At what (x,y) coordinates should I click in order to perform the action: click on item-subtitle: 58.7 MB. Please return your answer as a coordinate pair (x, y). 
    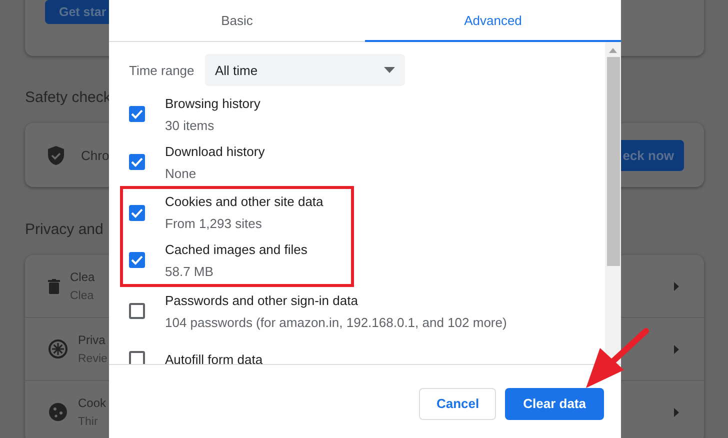
    Looking at the image, I should click on (189, 271).